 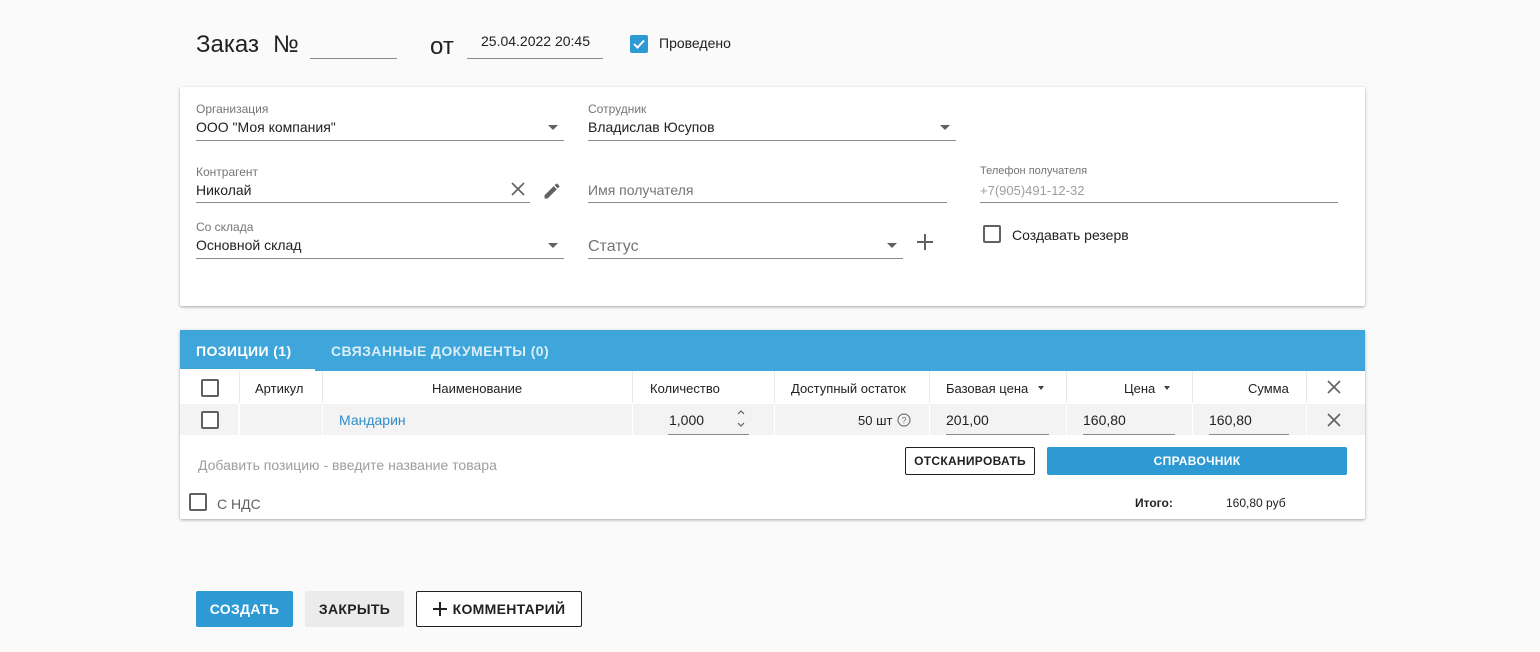 What do you see at coordinates (354, 609) in the screenshot?
I see `close-button: Закрыть` at bounding box center [354, 609].